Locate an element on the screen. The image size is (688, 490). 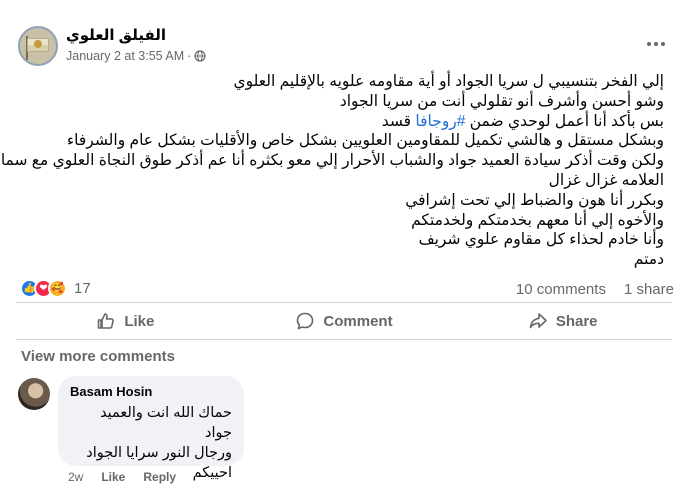
post-line-suffix: قسد is located at coordinates (398, 121).